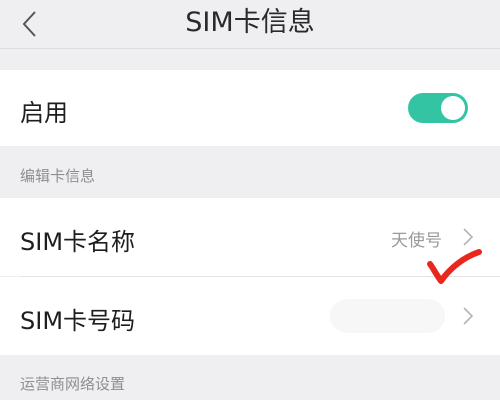 This screenshot has width=500, height=400. I want to click on page-title: SIM卡信息, so click(250, 22).